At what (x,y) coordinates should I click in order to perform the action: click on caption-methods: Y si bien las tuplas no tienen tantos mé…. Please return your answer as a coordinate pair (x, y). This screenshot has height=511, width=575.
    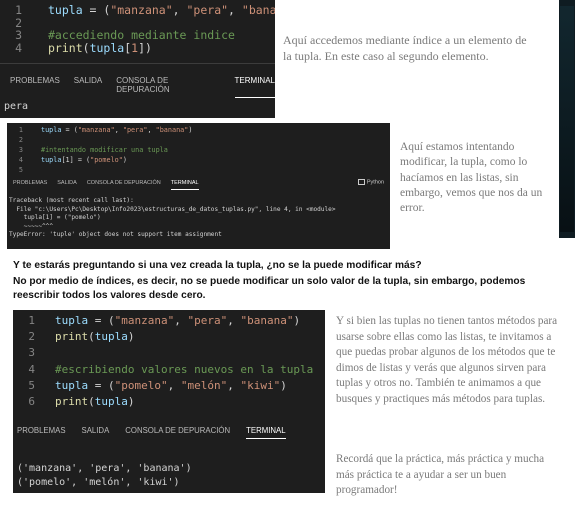
    Looking at the image, I should click on (447, 360).